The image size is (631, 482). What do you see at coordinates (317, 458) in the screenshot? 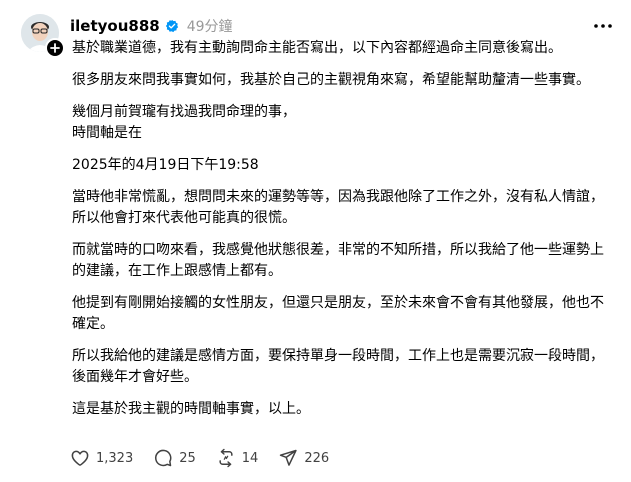
I see `share-count: 226` at bounding box center [317, 458].